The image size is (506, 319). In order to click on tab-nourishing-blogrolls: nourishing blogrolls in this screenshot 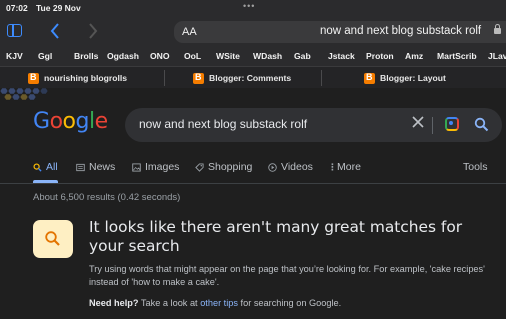, I will do `click(77, 78)`.